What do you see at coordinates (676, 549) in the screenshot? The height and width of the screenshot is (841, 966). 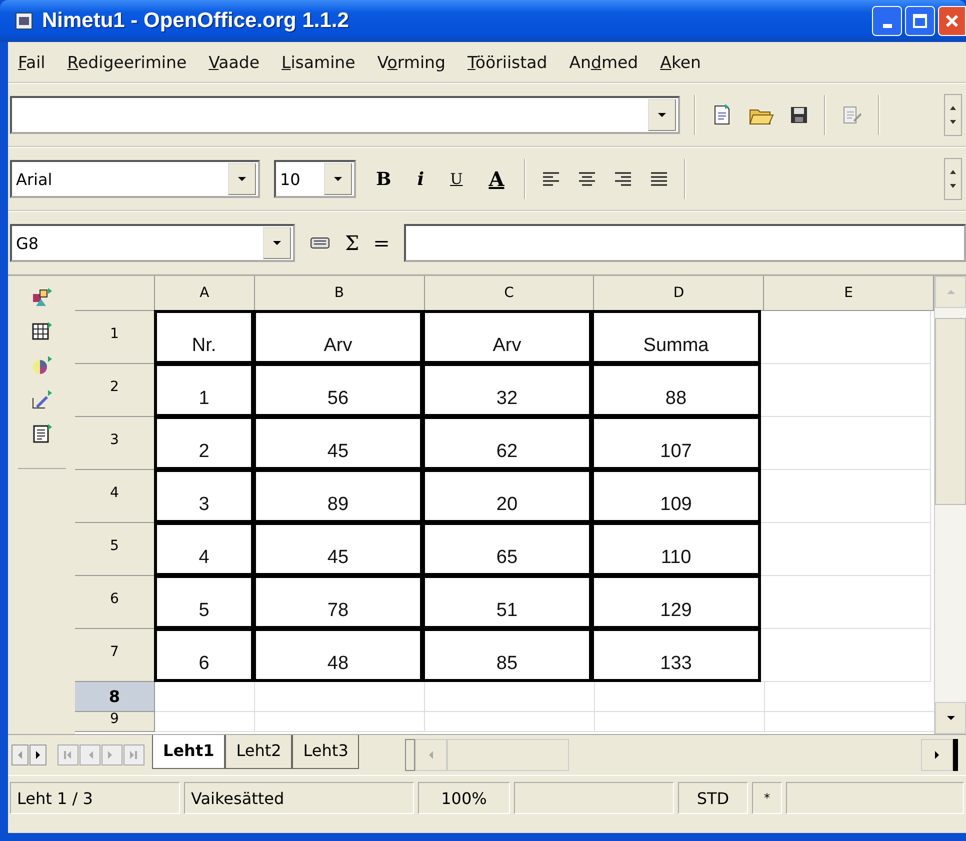 I see `table-cell: 110` at bounding box center [676, 549].